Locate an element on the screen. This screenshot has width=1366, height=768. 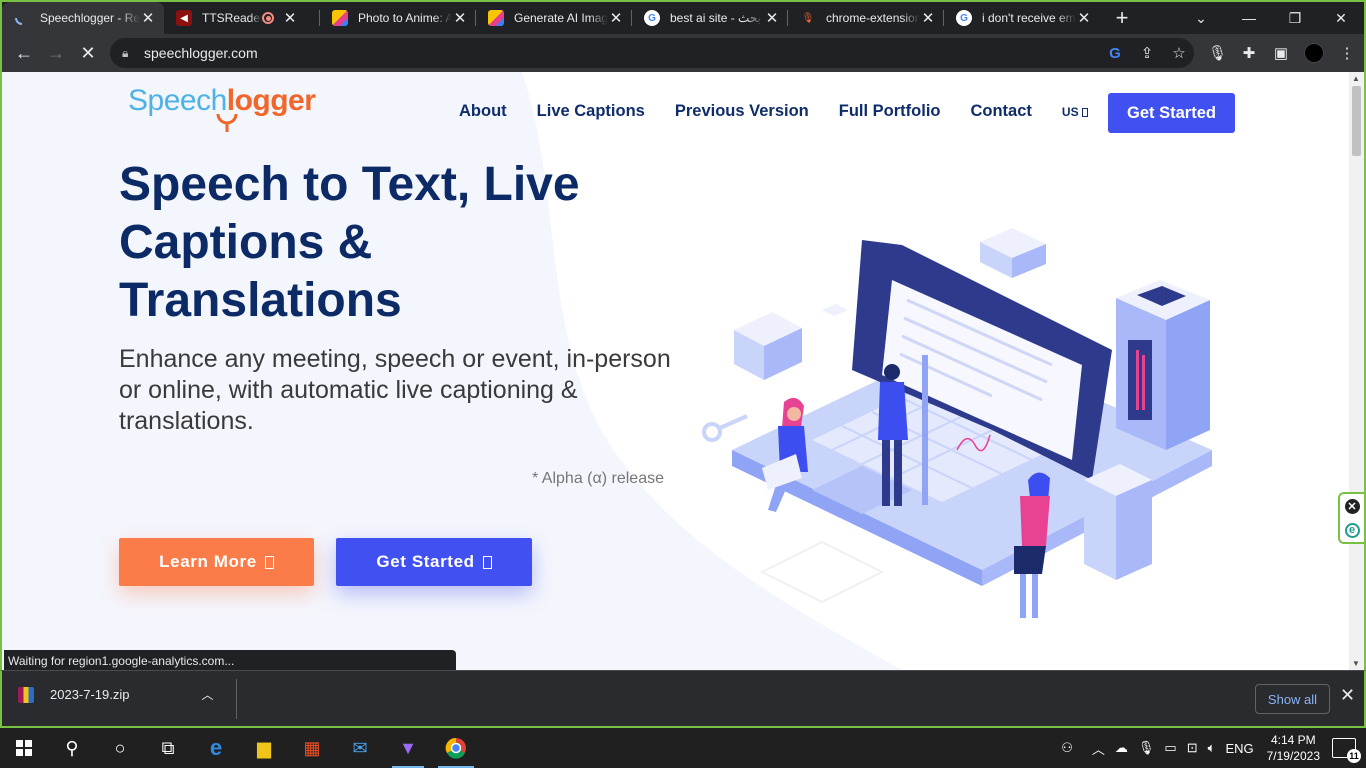
address-bar: 🔒︎ speechlogger.com G ⇪ ☆ is located at coordinates (652, 53).